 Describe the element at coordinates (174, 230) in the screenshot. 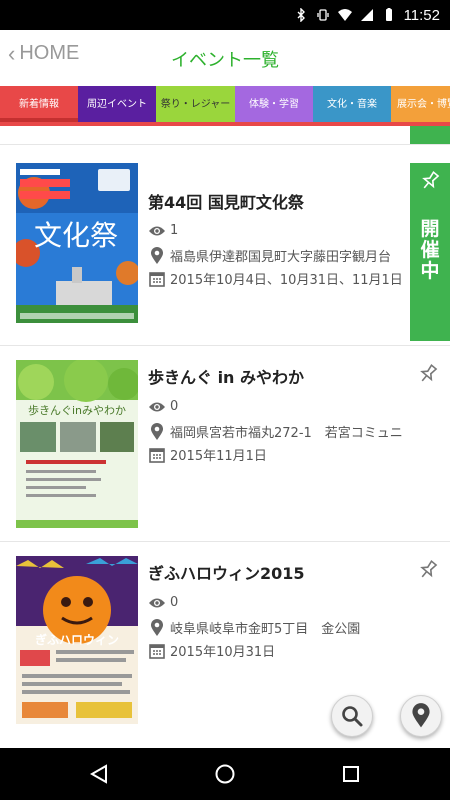

I see `view-count-value: 1` at that location.